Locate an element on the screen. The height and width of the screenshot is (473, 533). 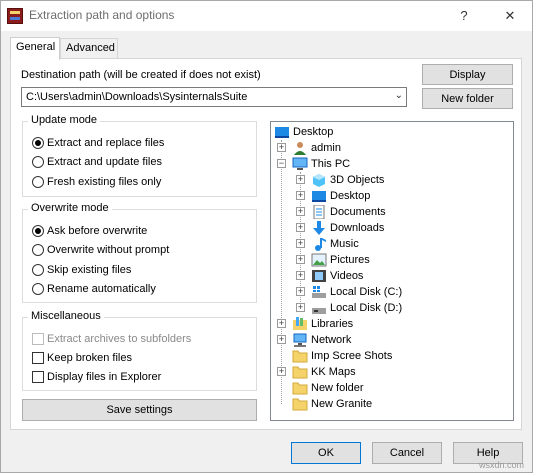
miscellaneous-title: Miscellaneous is located at coordinates (66, 316).